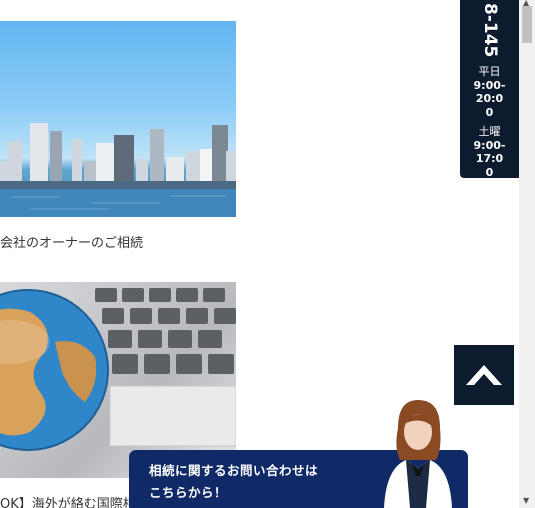 This screenshot has width=535, height=508. I want to click on contact-cta-text: 相続に関するお問い合わせは こちらから！, so click(233, 482).